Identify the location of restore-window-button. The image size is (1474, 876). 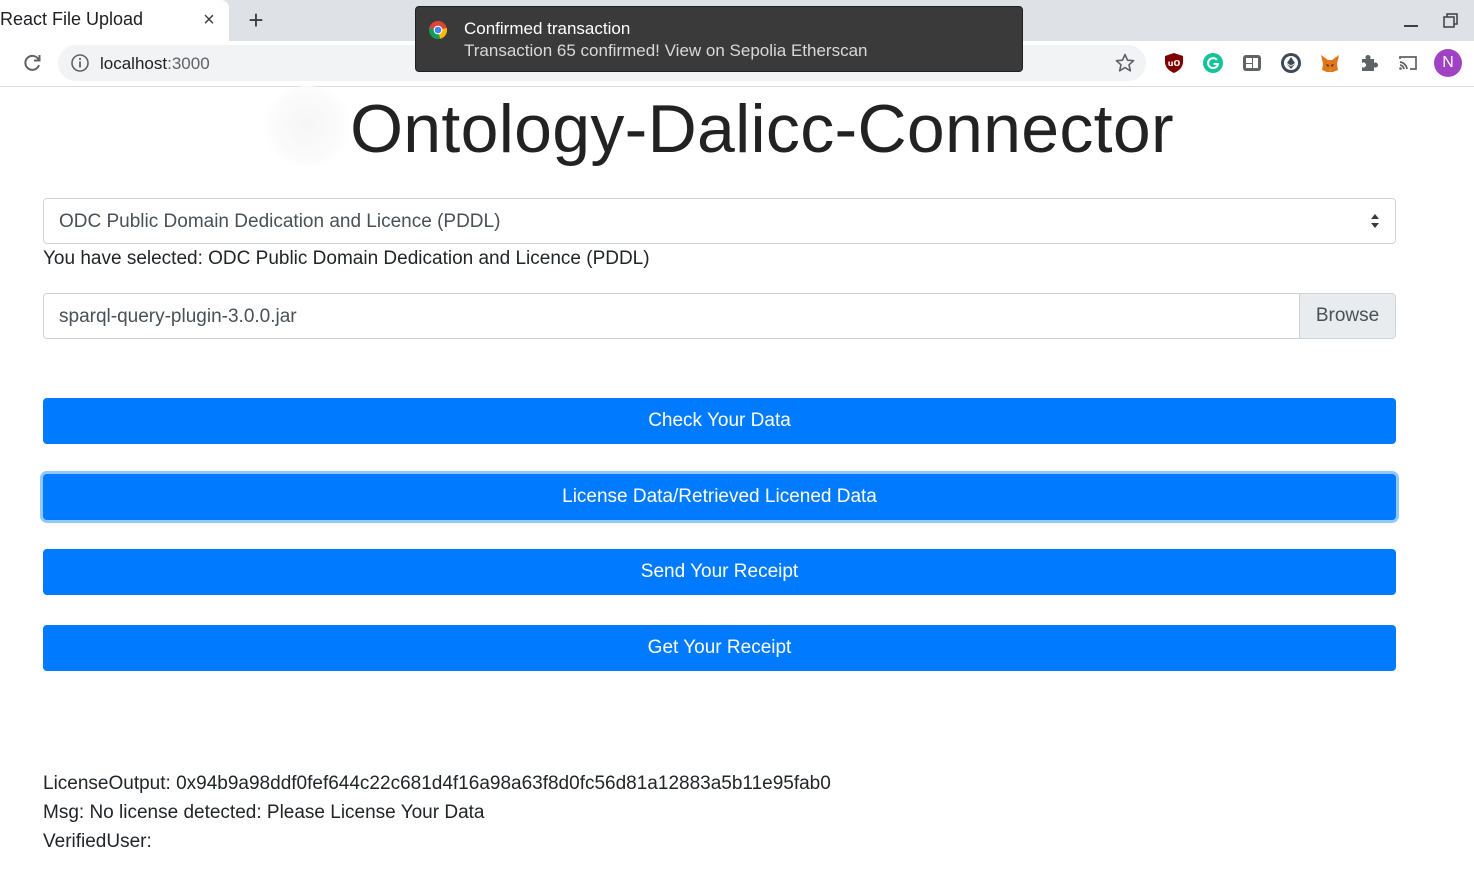
(1451, 21).